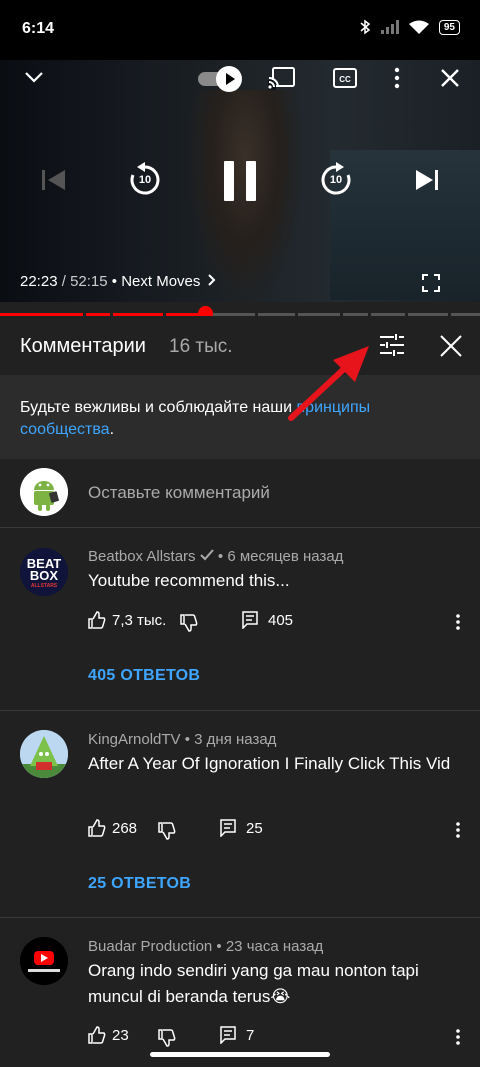 This screenshot has height=1067, width=480. I want to click on reply-count: 7, so click(250, 1035).